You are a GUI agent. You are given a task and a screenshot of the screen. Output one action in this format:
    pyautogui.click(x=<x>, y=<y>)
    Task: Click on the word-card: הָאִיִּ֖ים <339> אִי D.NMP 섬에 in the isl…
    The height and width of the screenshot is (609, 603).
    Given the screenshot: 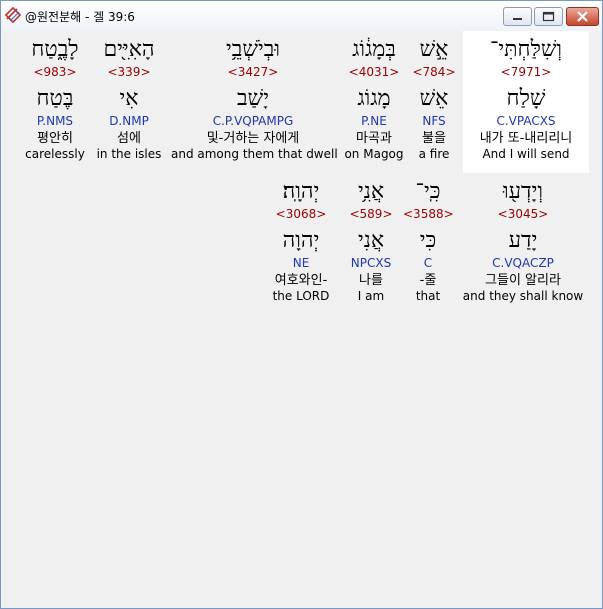 What is the action you would take?
    pyautogui.click(x=129, y=107)
    